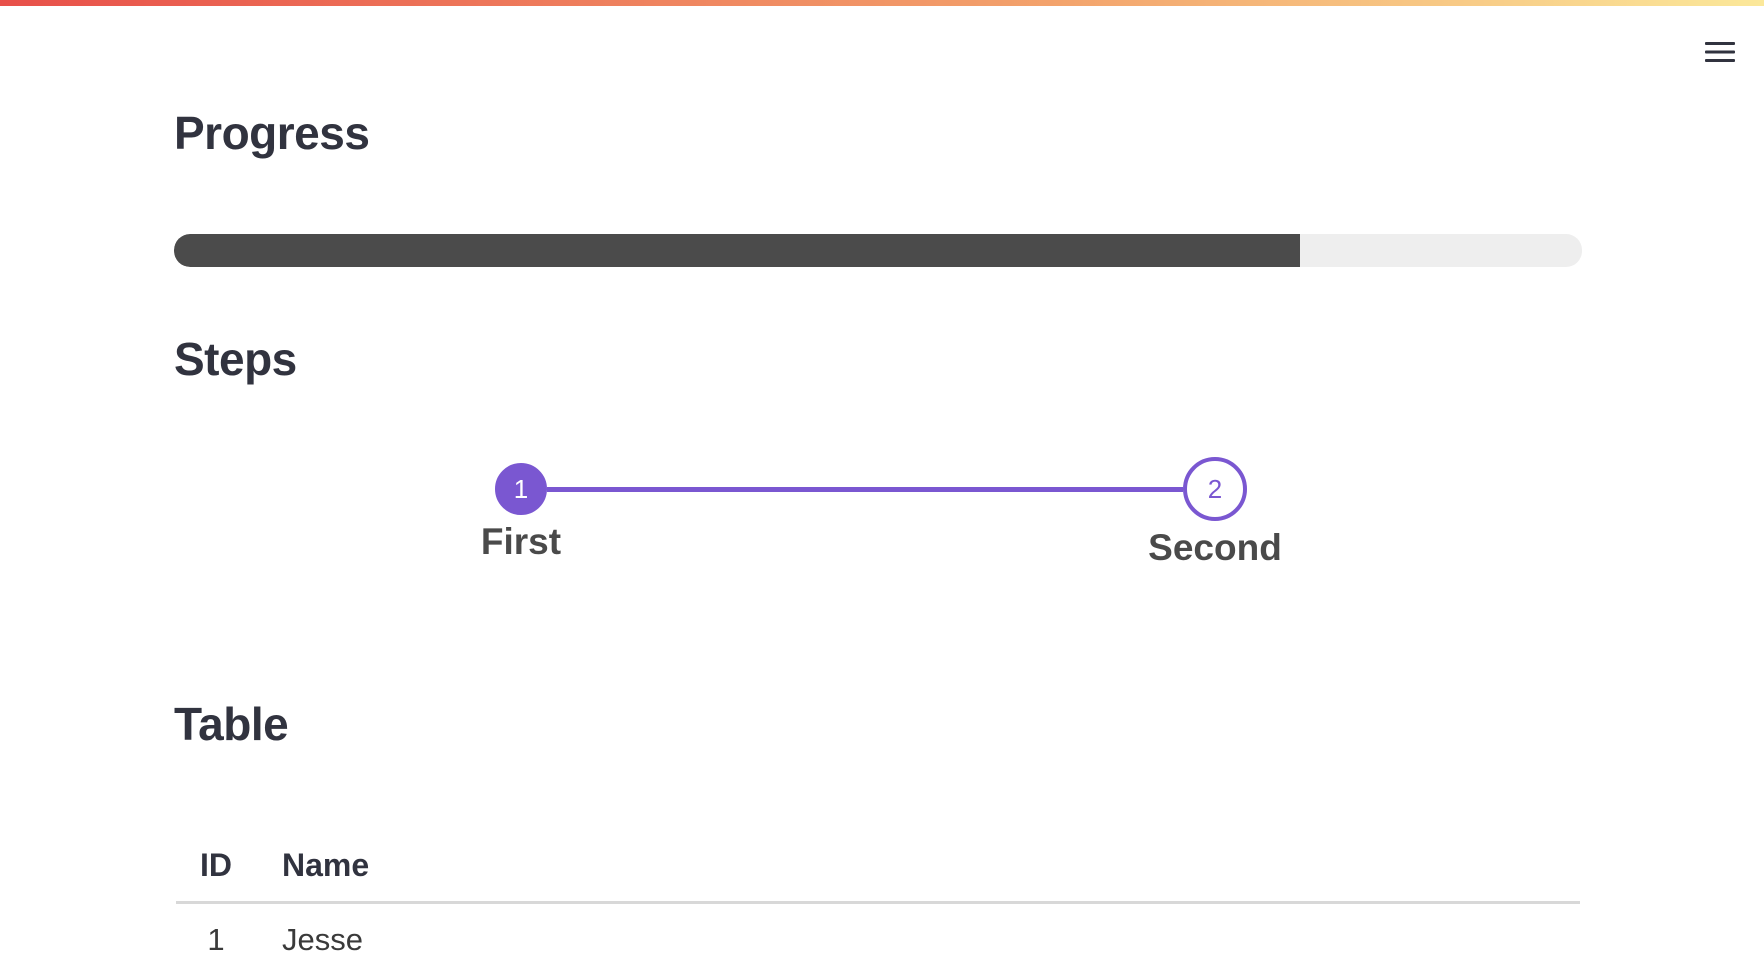 This screenshot has height=978, width=1764. I want to click on table-cell-id: 1, so click(216, 939).